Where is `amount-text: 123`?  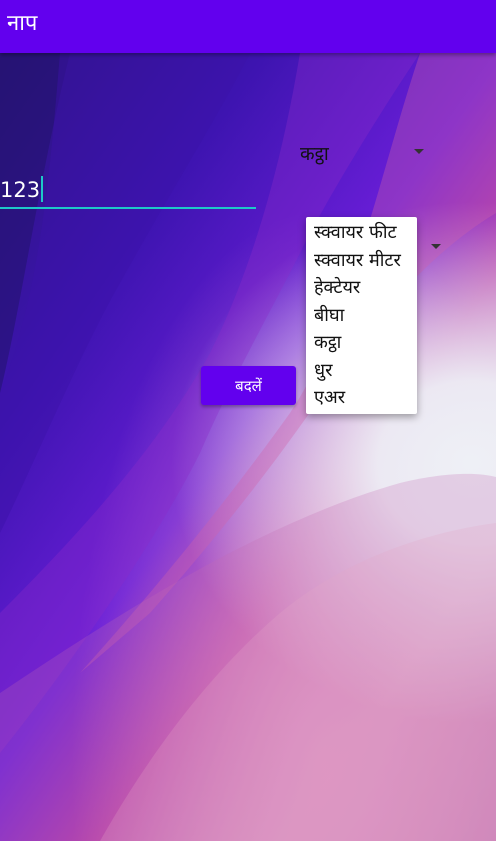
amount-text: 123 is located at coordinates (20, 190).